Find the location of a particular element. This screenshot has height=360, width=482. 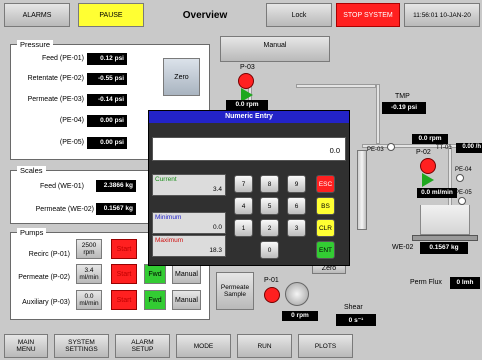

shear-label: Shear is located at coordinates (353, 307).